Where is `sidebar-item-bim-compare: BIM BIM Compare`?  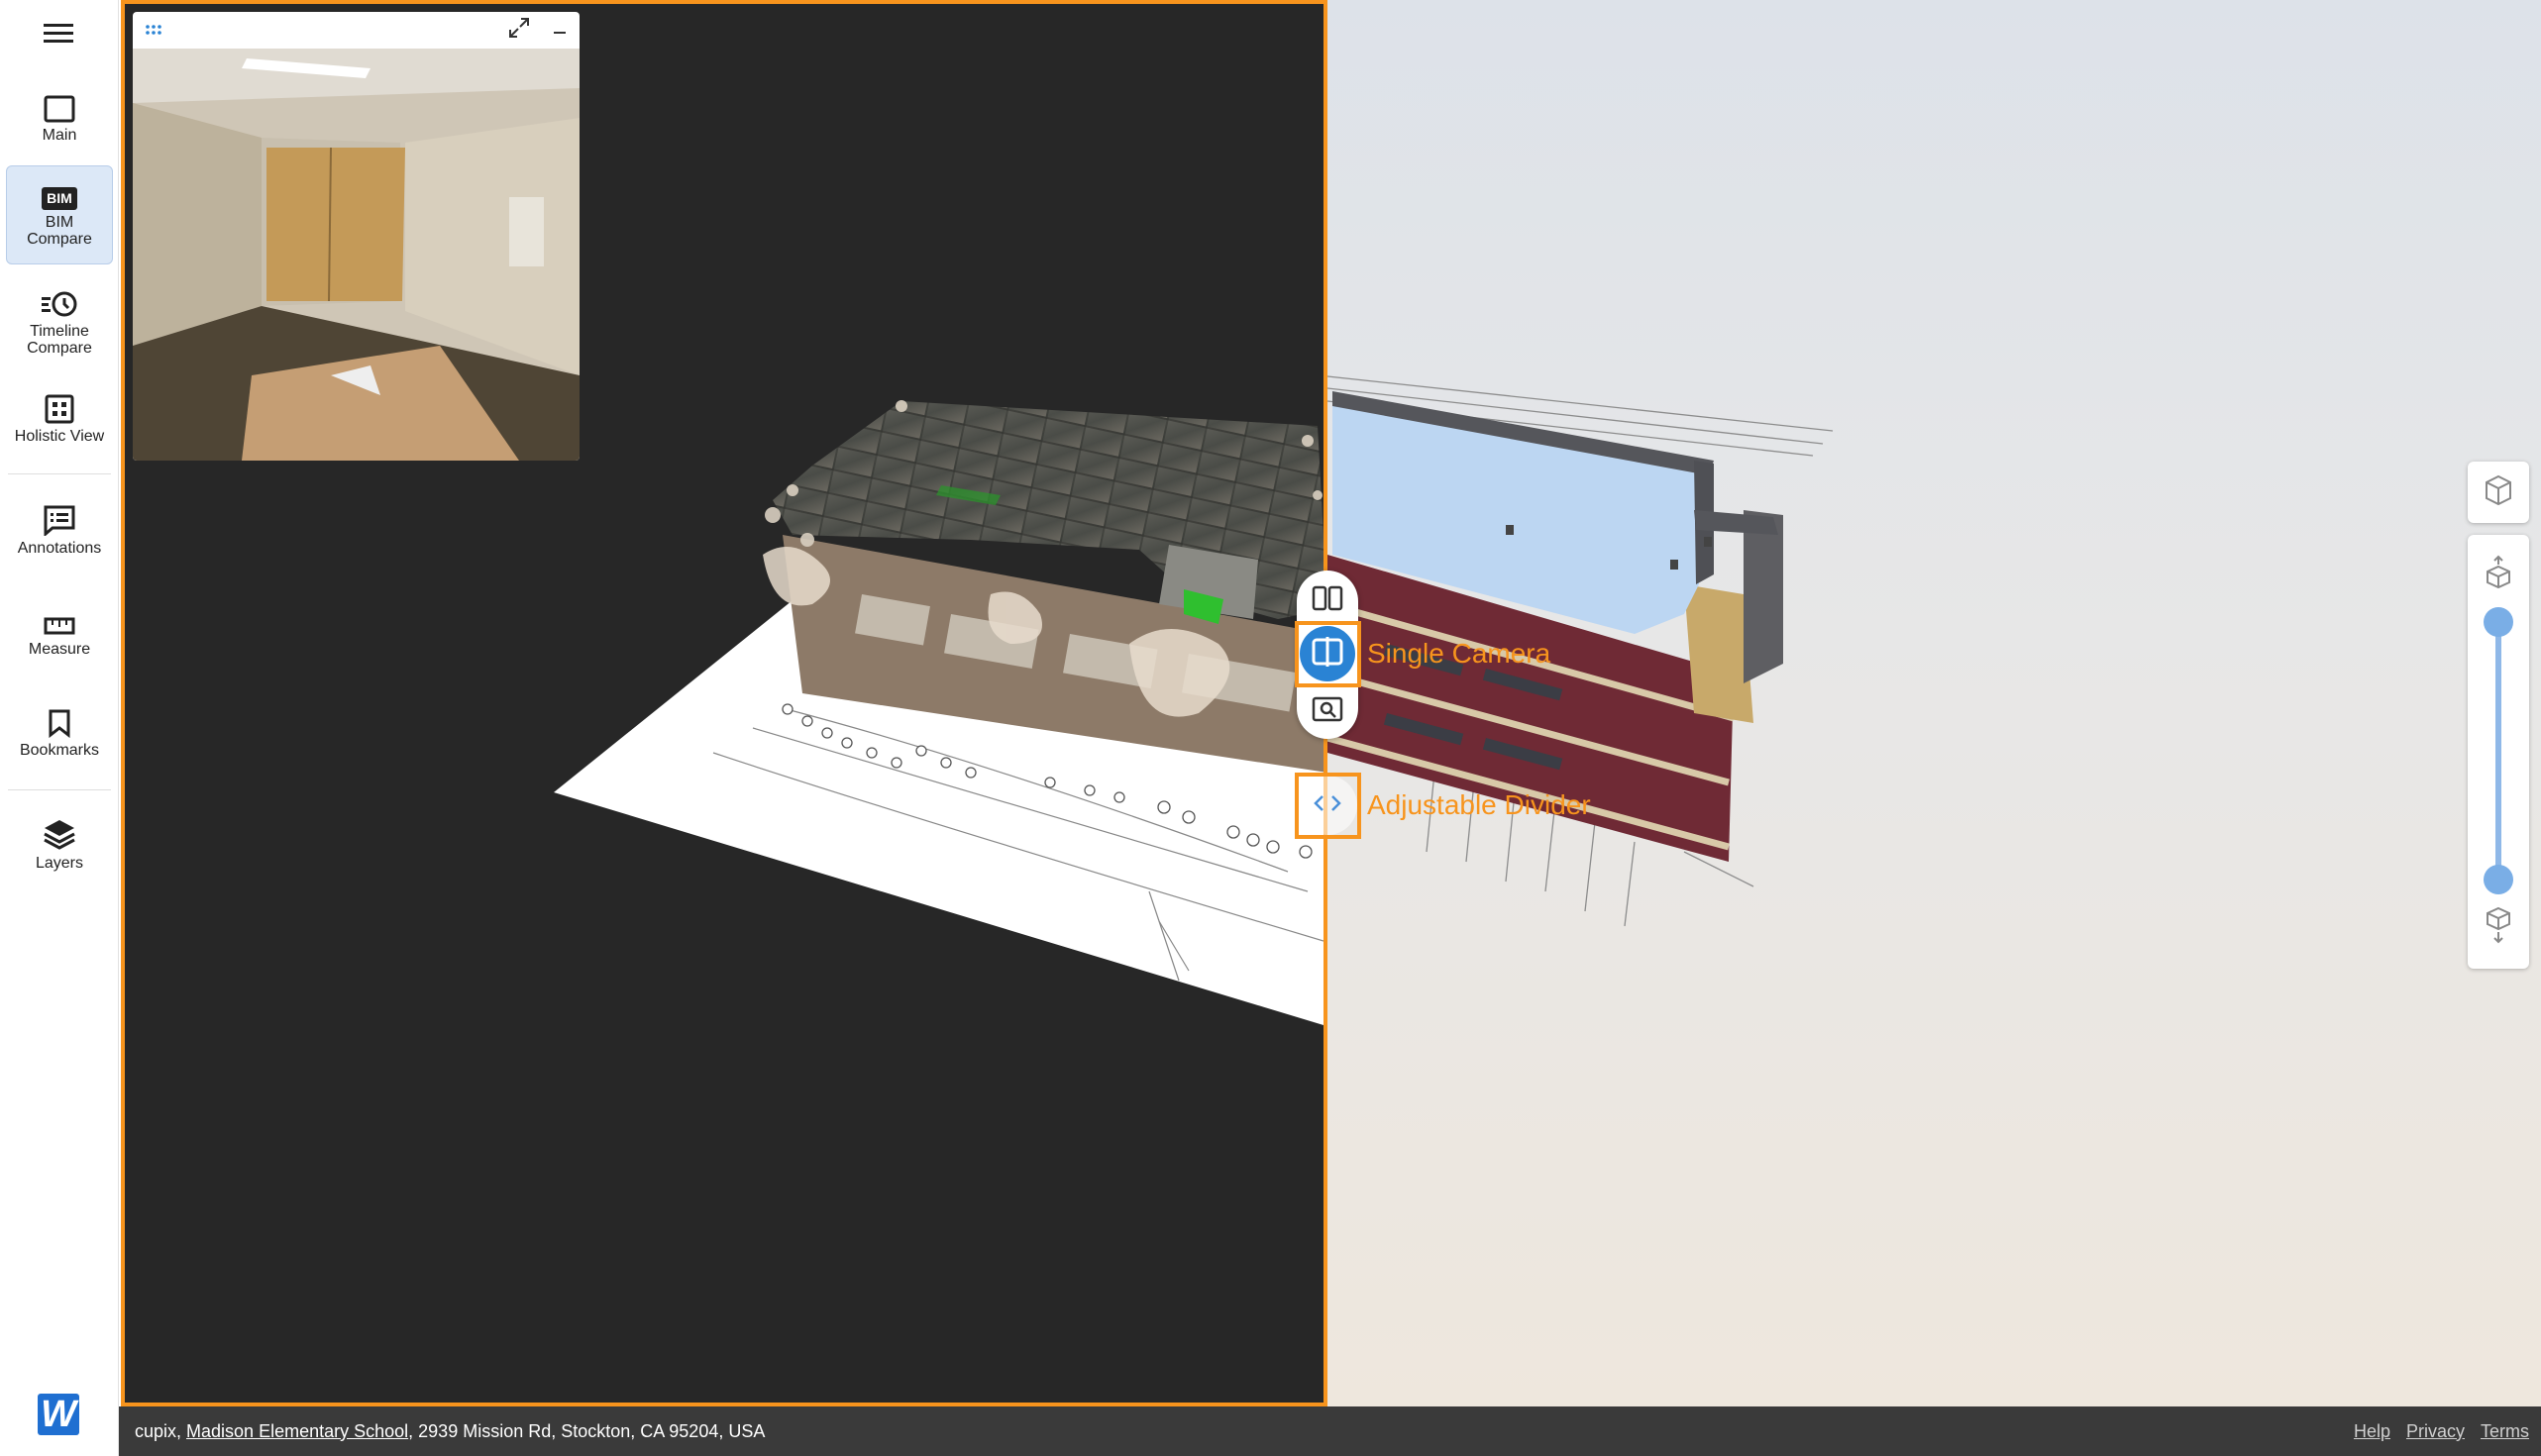
sidebar-item-bim-compare: BIM BIM Compare is located at coordinates (60, 214).